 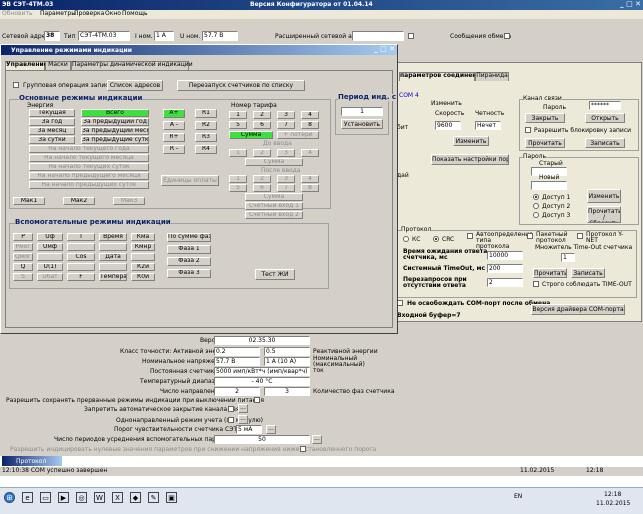 What do you see at coordinates (135, 85) in the screenshot?
I see `address-list-button: Список адресов` at bounding box center [135, 85].